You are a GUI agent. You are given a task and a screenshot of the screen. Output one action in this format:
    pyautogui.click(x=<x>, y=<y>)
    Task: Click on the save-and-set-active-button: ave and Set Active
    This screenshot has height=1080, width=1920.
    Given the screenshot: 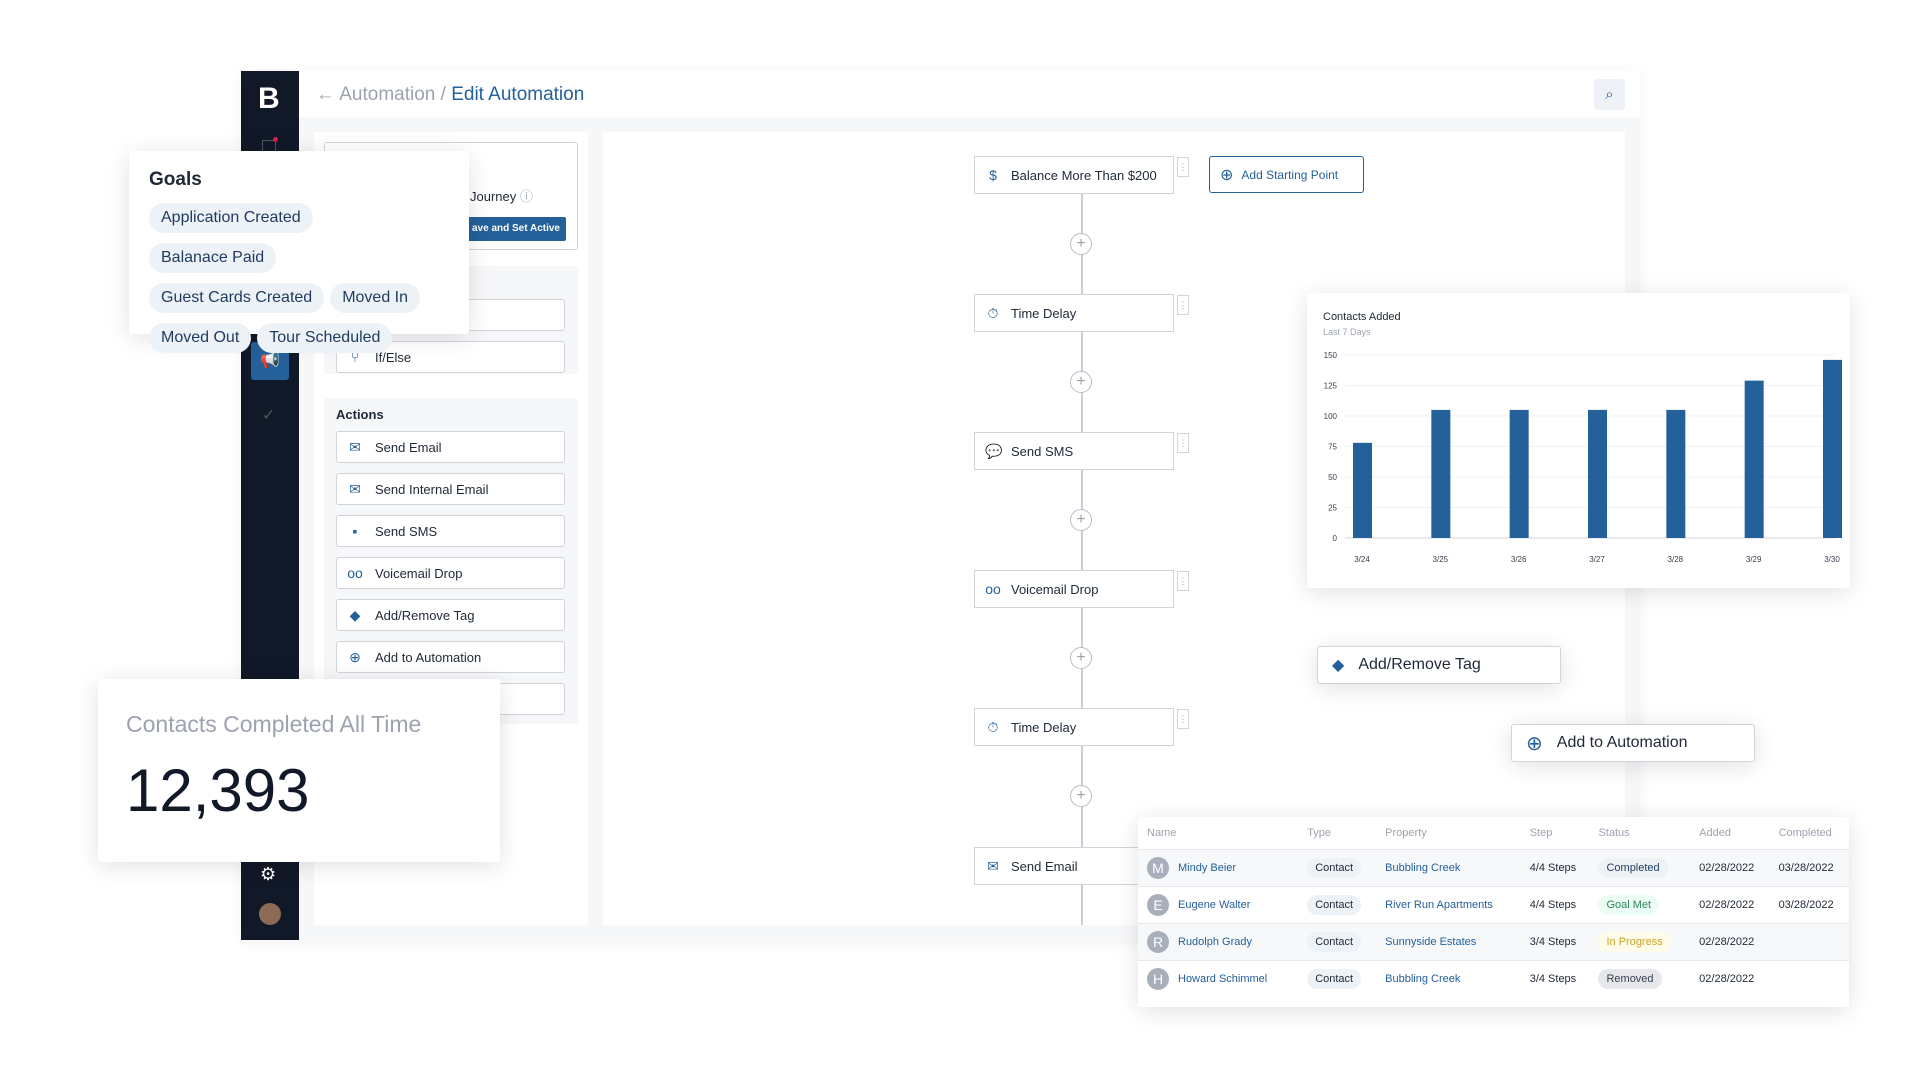 What is the action you would take?
    pyautogui.click(x=513, y=229)
    